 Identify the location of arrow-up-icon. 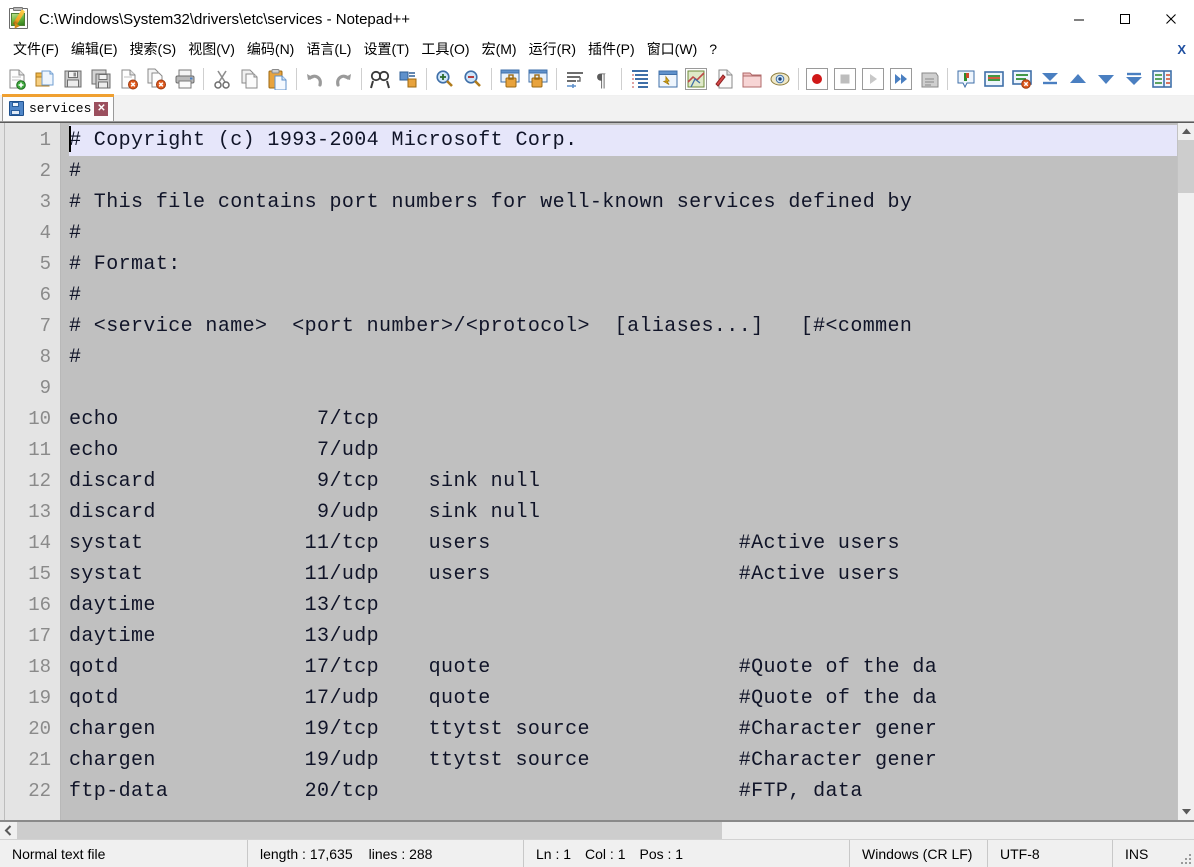
(1078, 79).